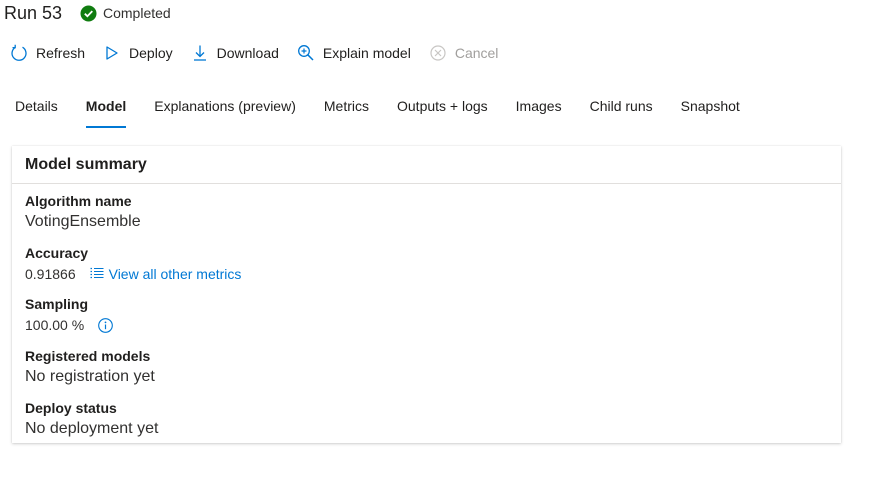  I want to click on deploy-status-label: Deploy status, so click(71, 408).